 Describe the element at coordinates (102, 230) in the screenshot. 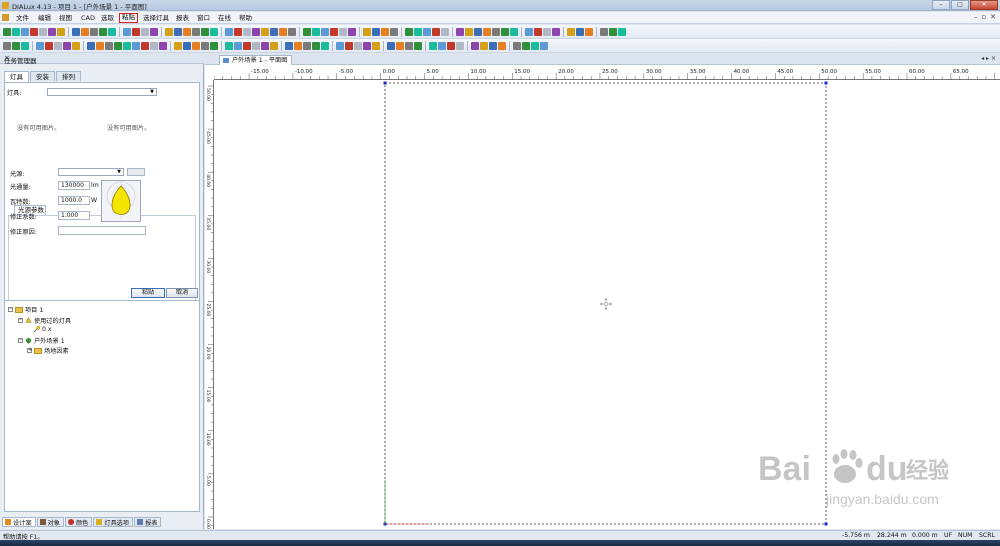

I see `correction-reason-field` at that location.